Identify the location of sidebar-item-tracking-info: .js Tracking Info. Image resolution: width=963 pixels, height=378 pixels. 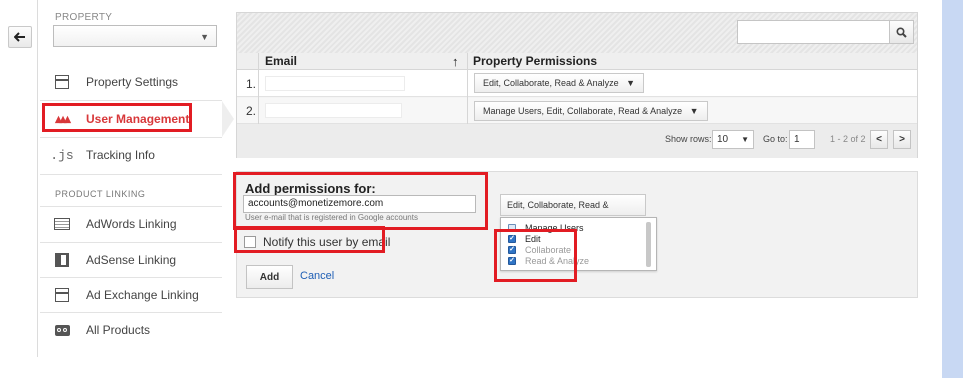
(131, 155).